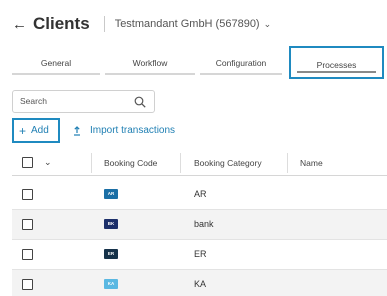  What do you see at coordinates (204, 224) in the screenshot?
I see `booking-category-cell: bank` at bounding box center [204, 224].